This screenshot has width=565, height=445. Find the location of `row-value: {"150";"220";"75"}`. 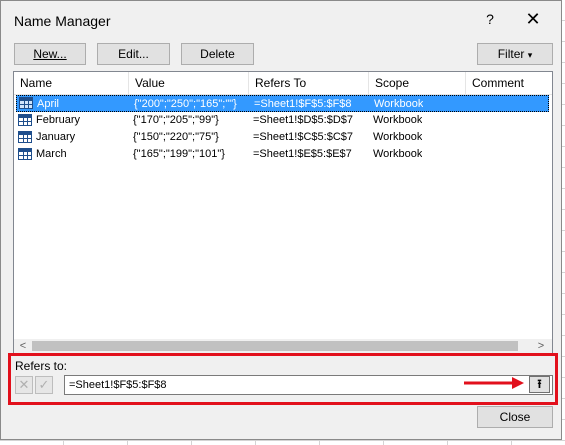

row-value: {"150";"220";"75"} is located at coordinates (176, 137).